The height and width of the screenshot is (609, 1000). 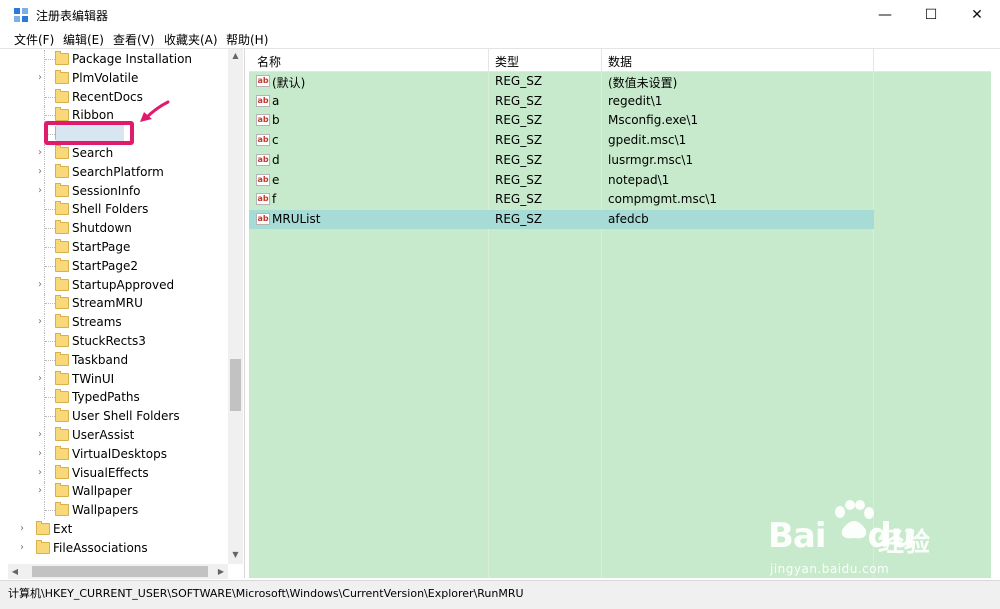 What do you see at coordinates (109, 341) in the screenshot?
I see `tree-item-label: StuckRects3` at bounding box center [109, 341].